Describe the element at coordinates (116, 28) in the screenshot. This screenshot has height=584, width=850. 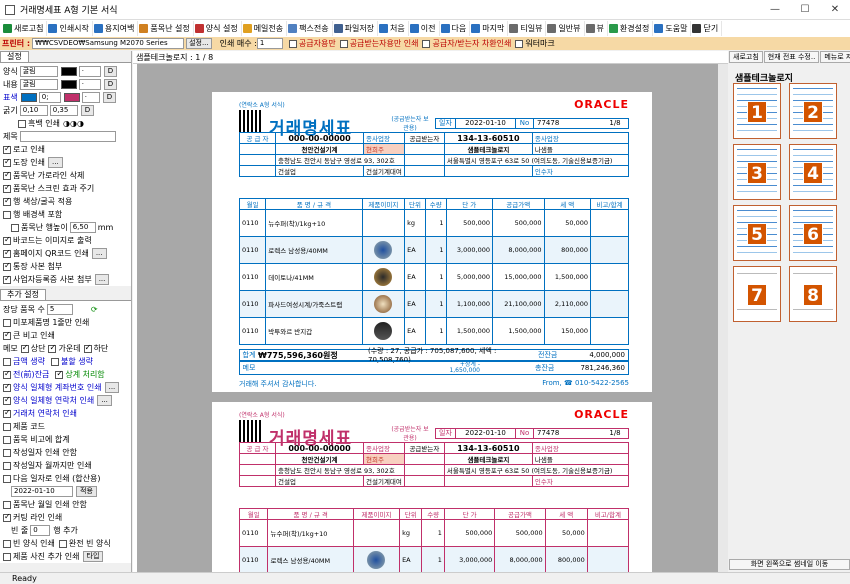
I see `toolbar-button-2: 용지여백` at that location.